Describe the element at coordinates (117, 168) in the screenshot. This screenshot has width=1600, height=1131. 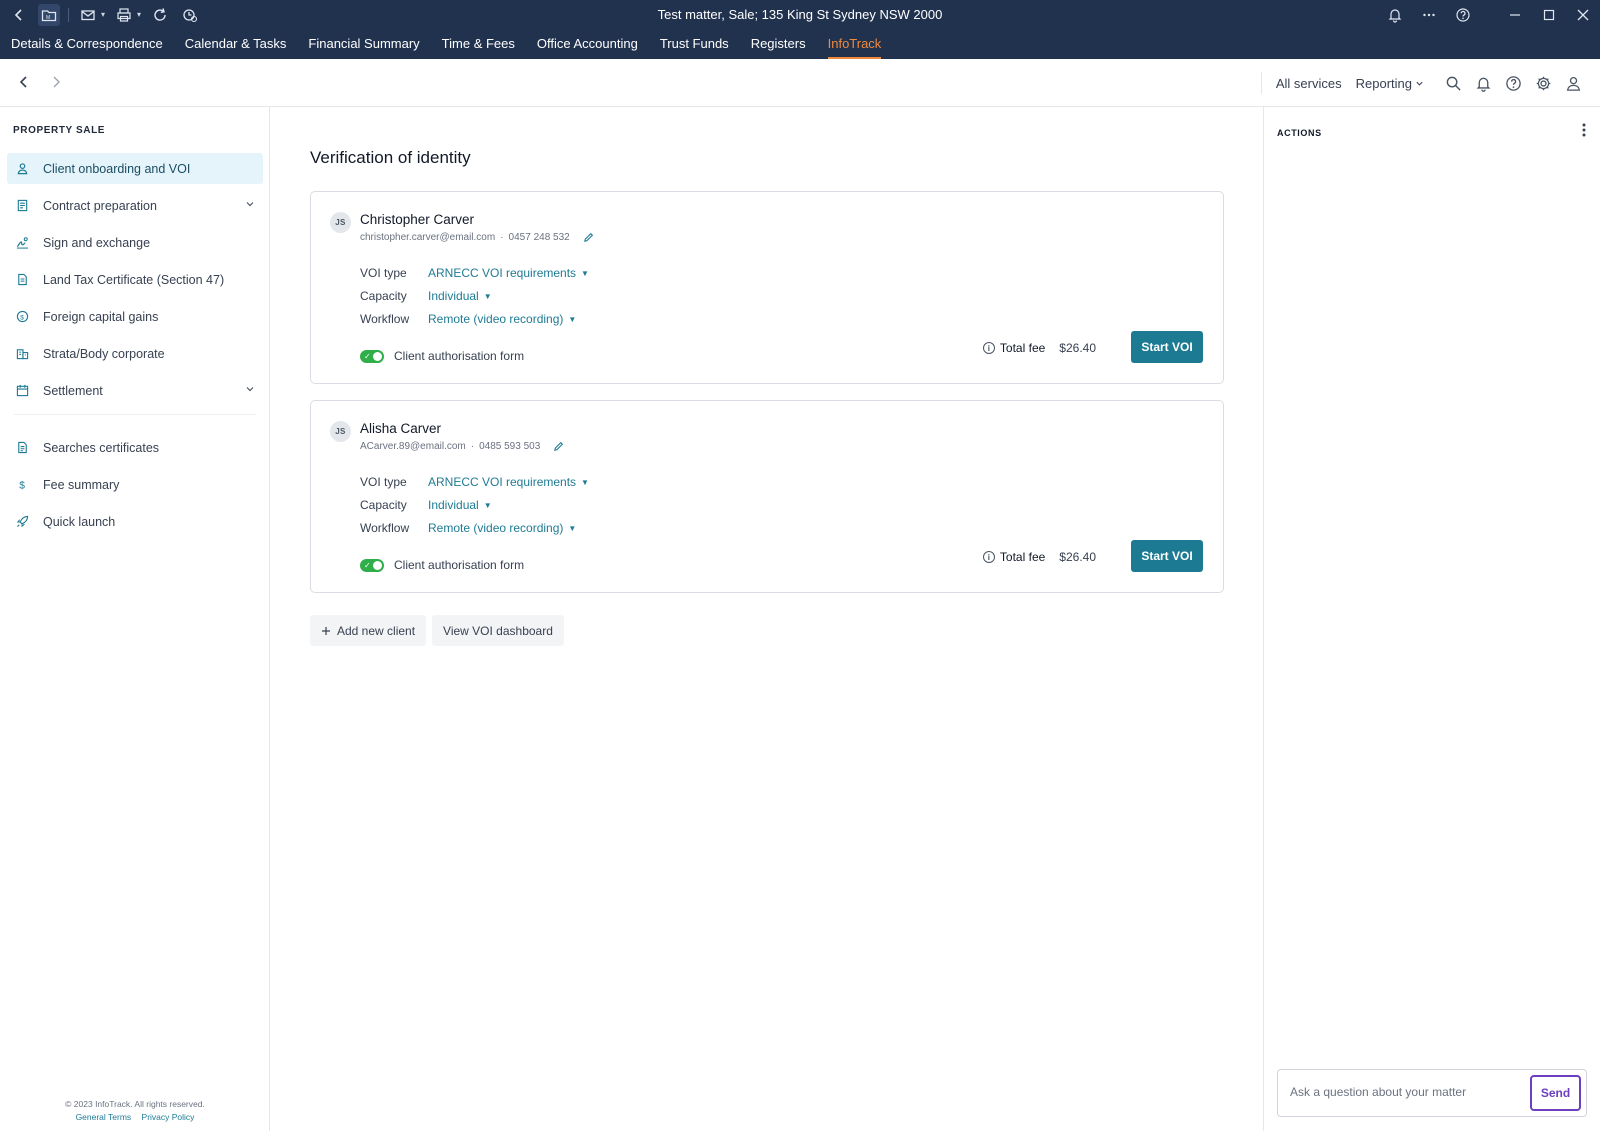
I see `sidebar-item-label: Client onboarding and VOI` at that location.